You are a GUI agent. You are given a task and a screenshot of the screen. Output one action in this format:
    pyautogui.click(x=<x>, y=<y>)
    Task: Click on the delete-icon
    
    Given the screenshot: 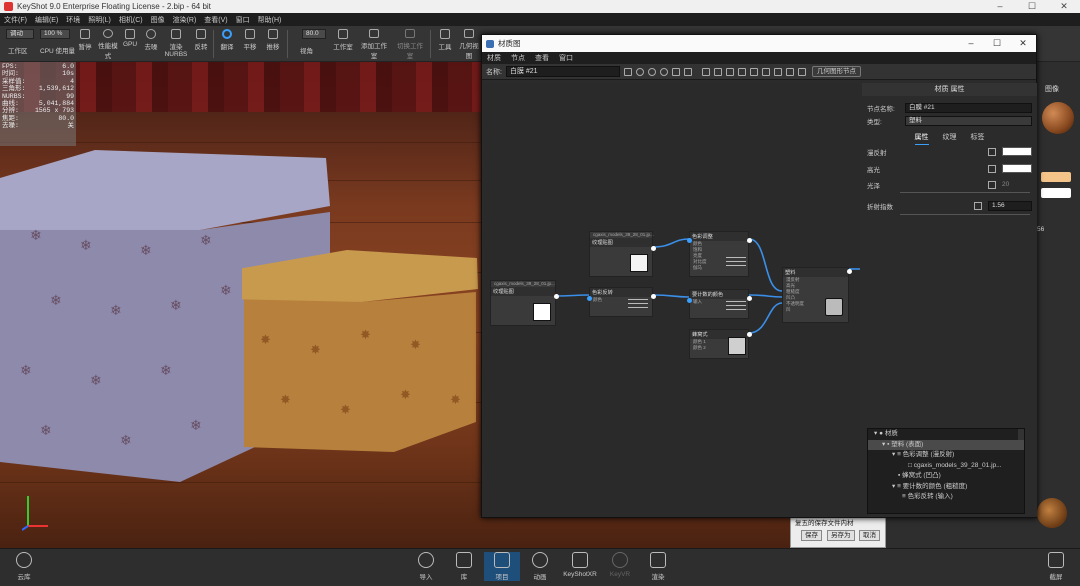 What is the action you would take?
    pyautogui.click(x=789, y=71)
    